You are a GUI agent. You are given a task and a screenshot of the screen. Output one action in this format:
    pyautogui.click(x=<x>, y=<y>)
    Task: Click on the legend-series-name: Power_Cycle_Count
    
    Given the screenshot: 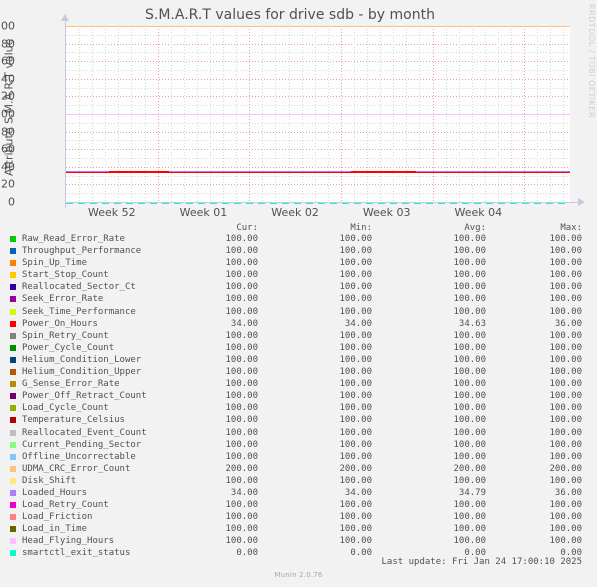 What is the action you would take?
    pyautogui.click(x=68, y=347)
    